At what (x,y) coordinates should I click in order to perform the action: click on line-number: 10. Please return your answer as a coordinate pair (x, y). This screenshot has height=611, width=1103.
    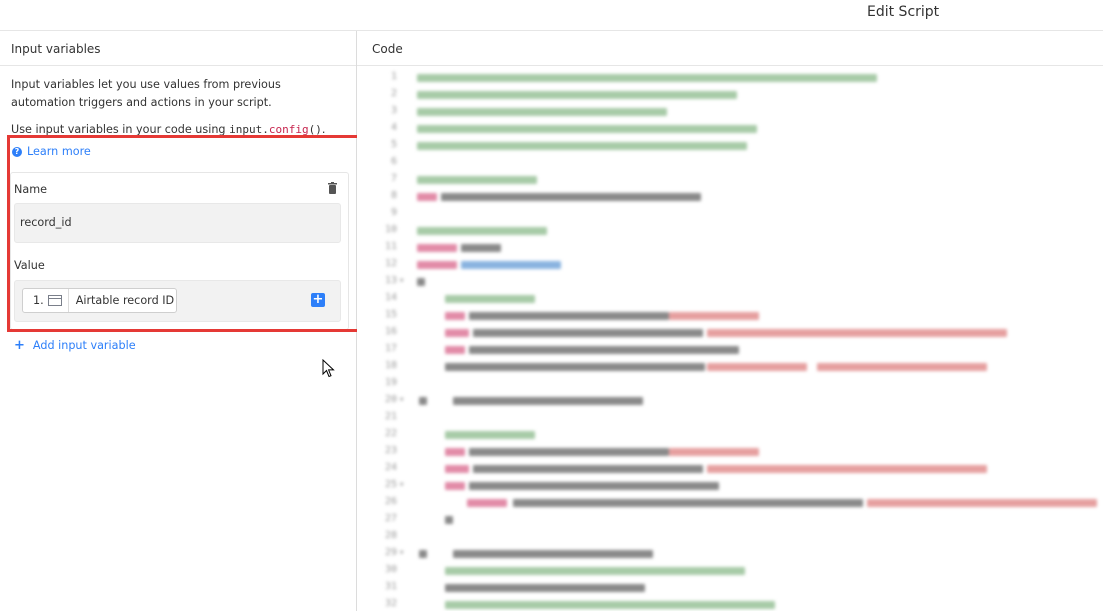
    Looking at the image, I should click on (390, 229).